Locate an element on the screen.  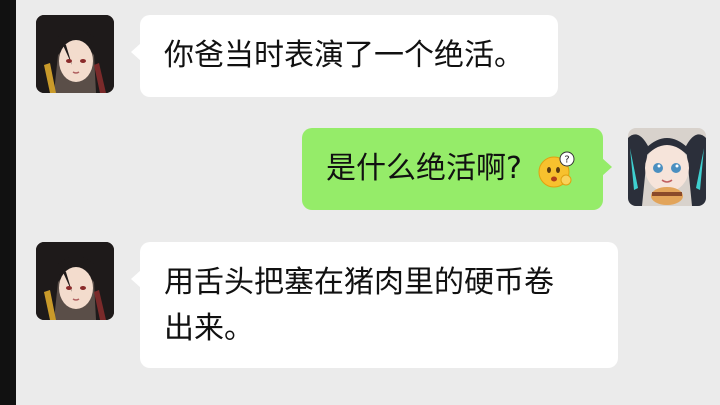
message-text: 你爸当时表演了一个绝活。 is located at coordinates (344, 55).